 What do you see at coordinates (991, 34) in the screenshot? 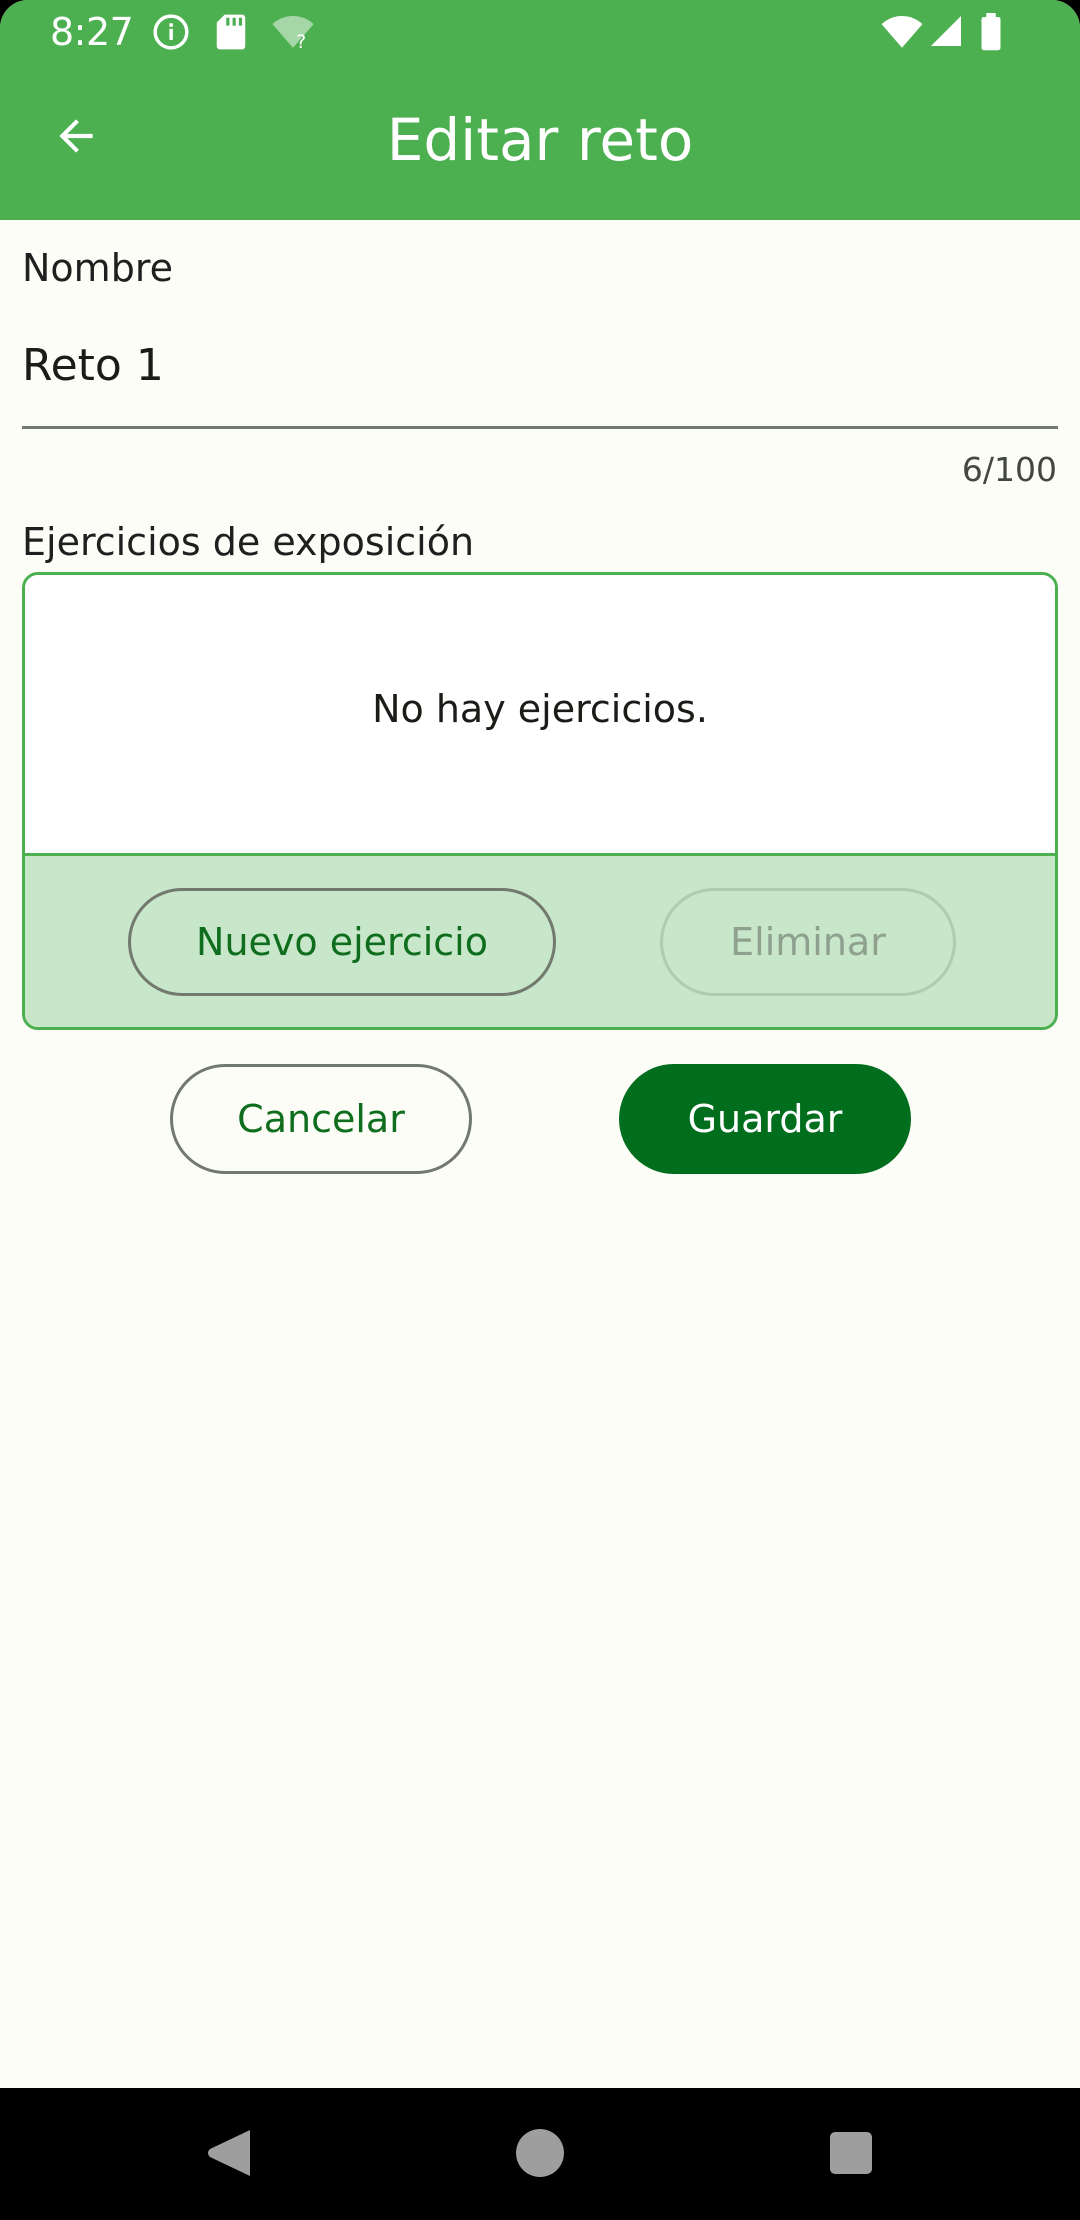
I see `battery-icon` at bounding box center [991, 34].